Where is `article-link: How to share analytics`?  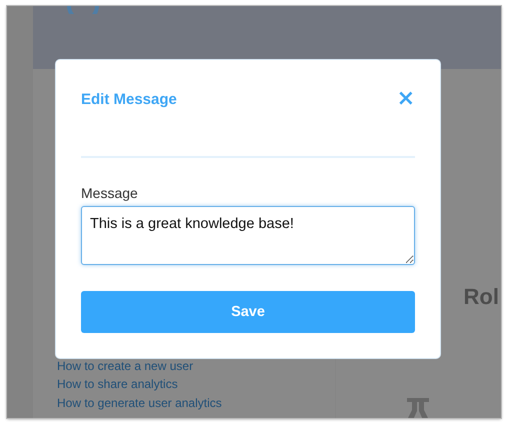 article-link: How to share analytics is located at coordinates (196, 384).